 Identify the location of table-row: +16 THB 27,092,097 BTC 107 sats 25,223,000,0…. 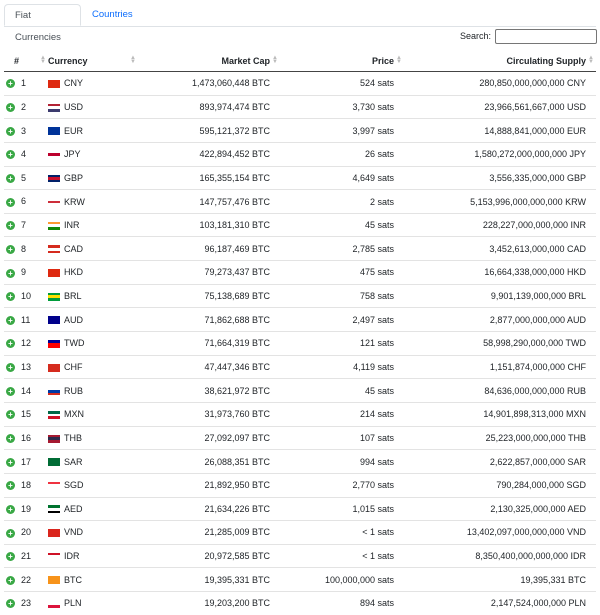
(300, 437).